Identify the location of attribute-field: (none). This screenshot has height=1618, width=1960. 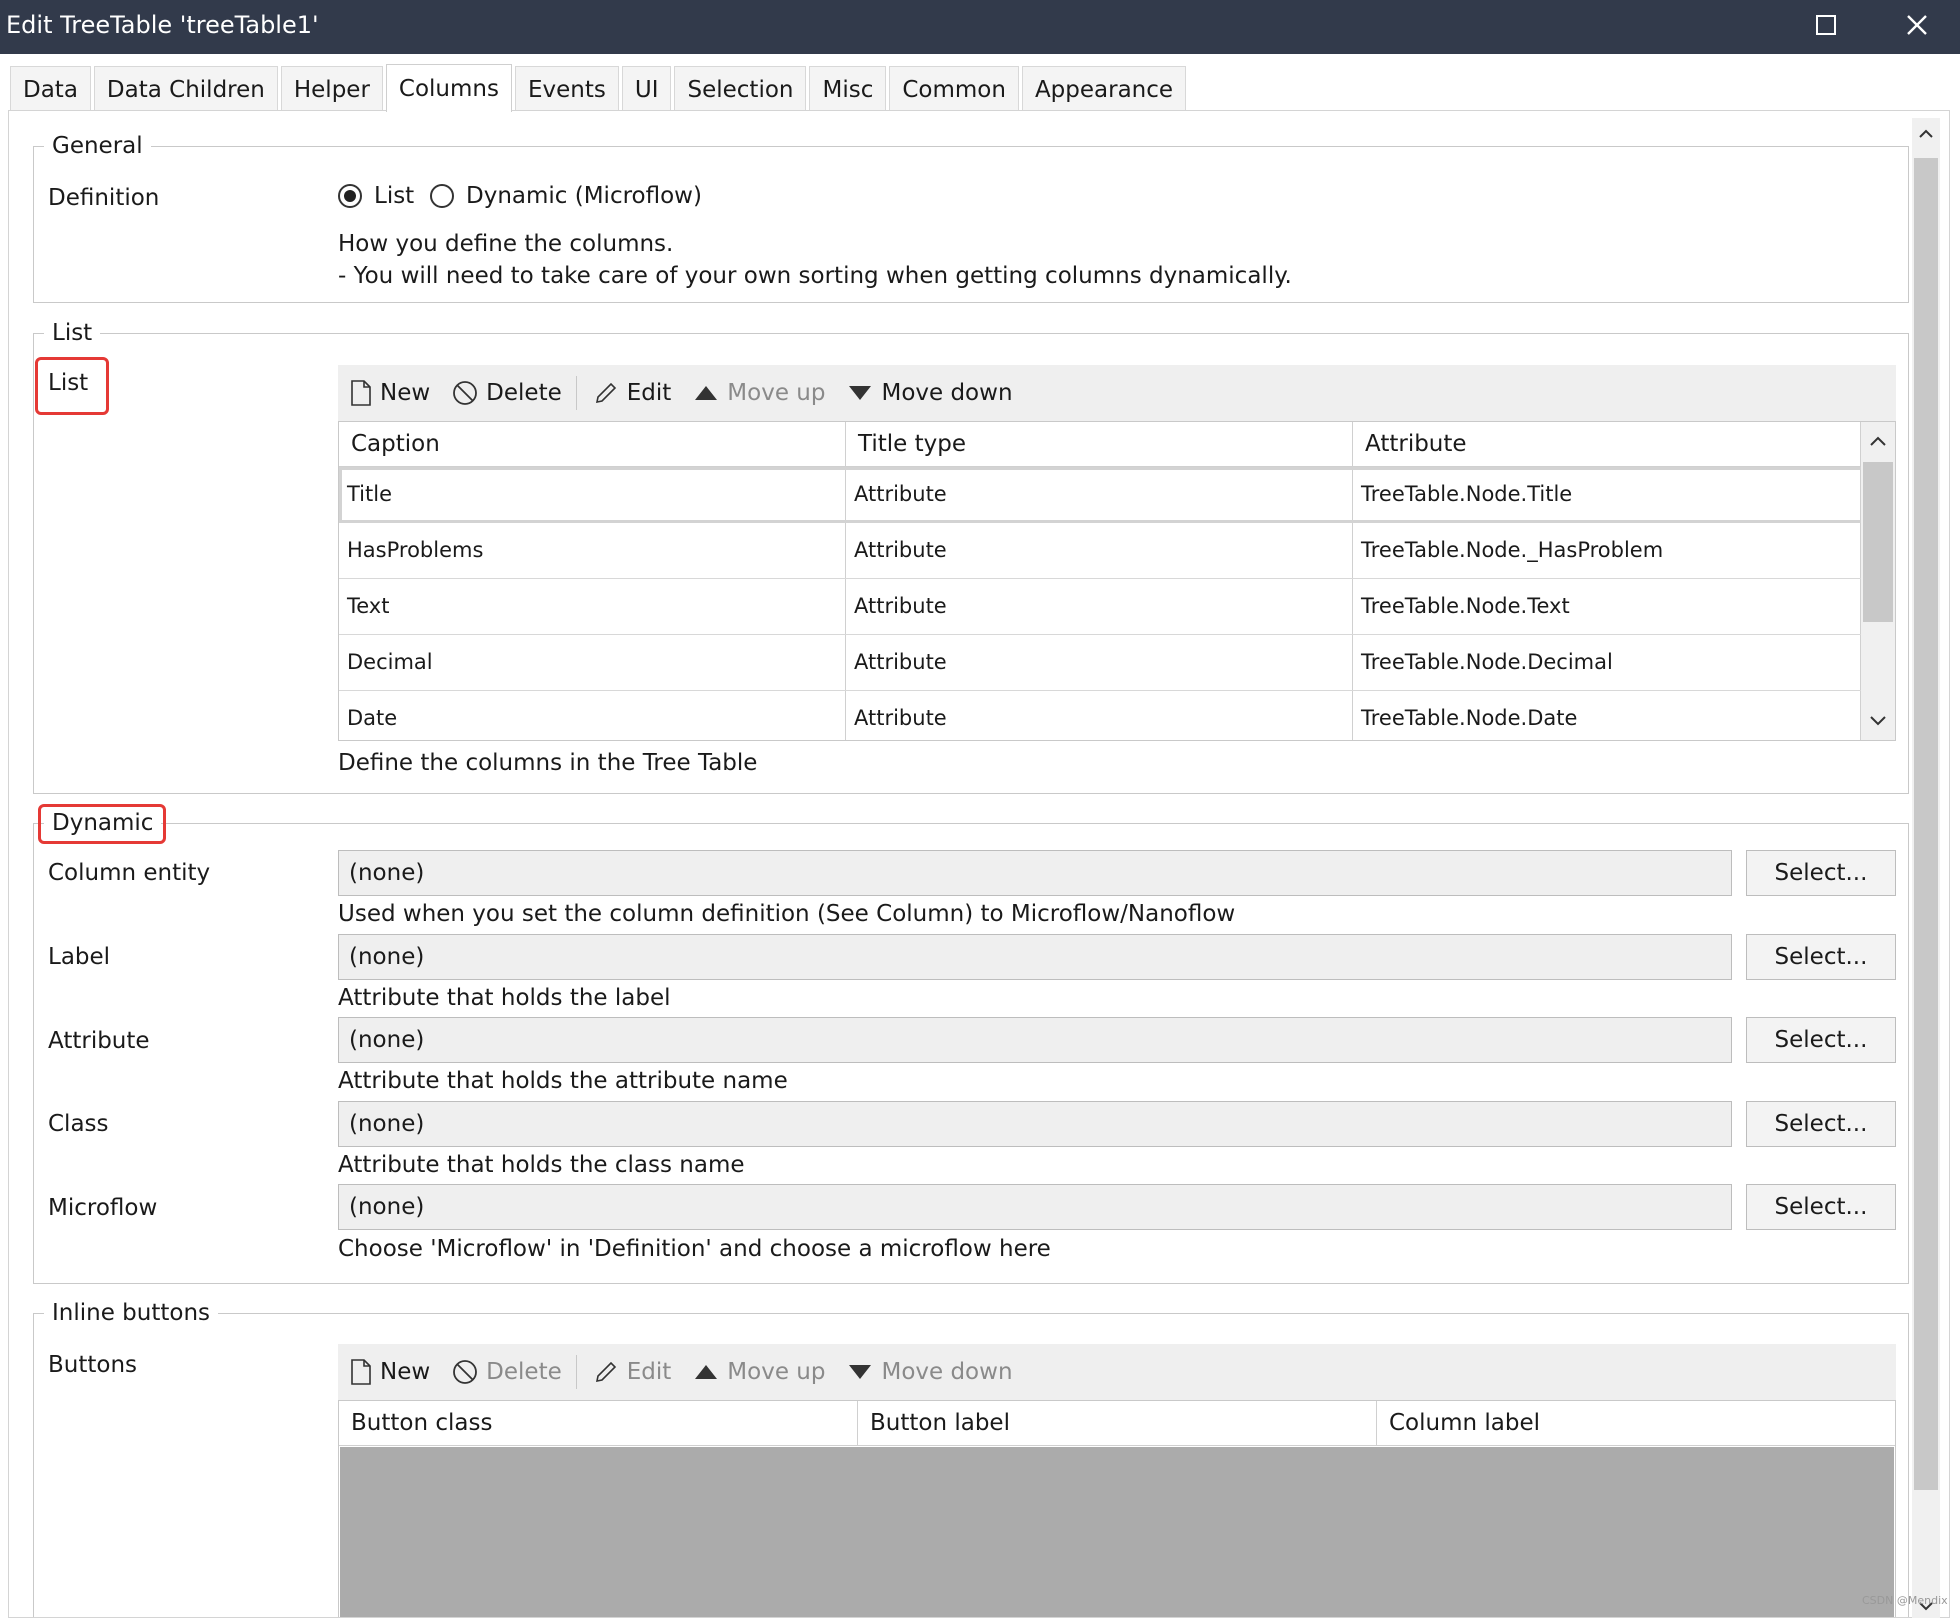
(1035, 1040).